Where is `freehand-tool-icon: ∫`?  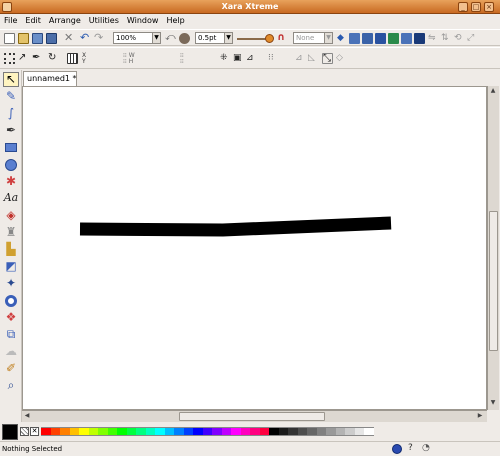
freehand-tool-icon: ∫ is located at coordinates (11, 113).